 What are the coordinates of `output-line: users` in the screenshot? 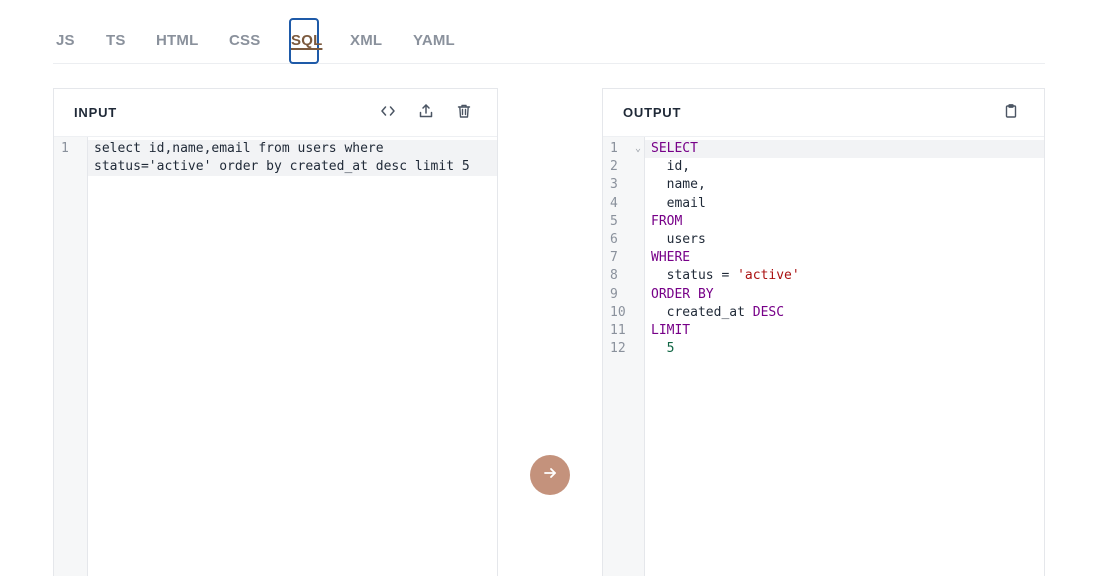 It's located at (844, 240).